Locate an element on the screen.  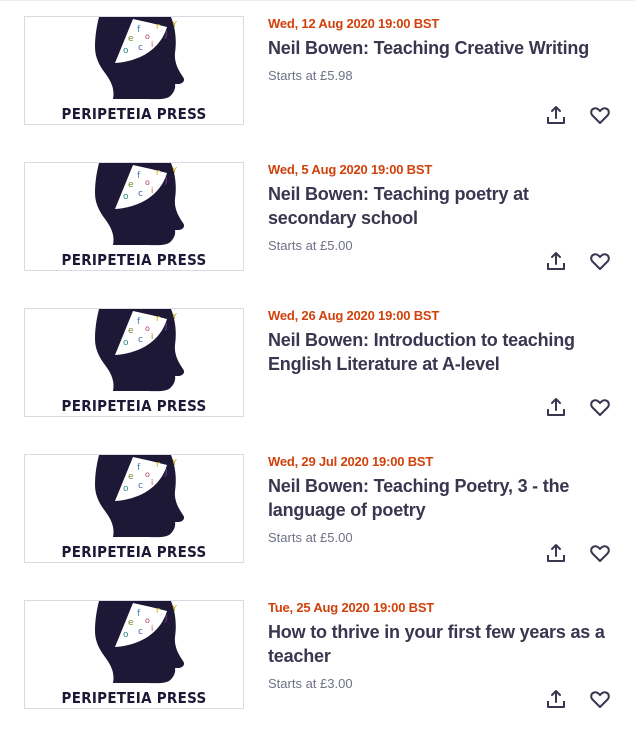
event-date: Wed, 5 Aug 2020 19:00 BST is located at coordinates (350, 169).